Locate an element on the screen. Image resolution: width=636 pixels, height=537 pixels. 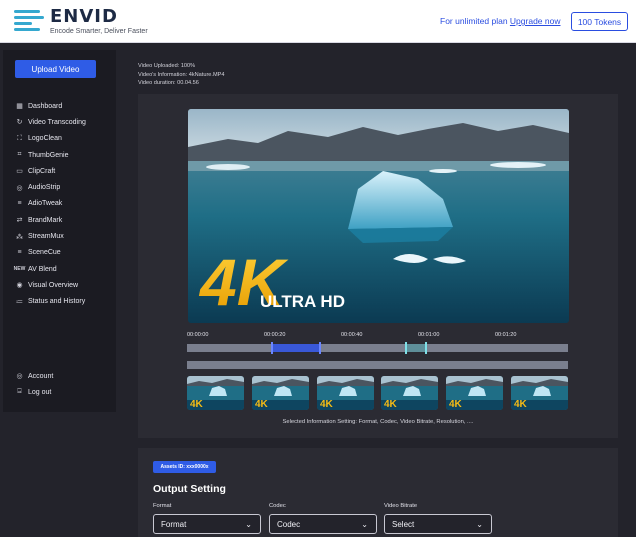
scene-icon: ≡ is located at coordinates (19, 253).